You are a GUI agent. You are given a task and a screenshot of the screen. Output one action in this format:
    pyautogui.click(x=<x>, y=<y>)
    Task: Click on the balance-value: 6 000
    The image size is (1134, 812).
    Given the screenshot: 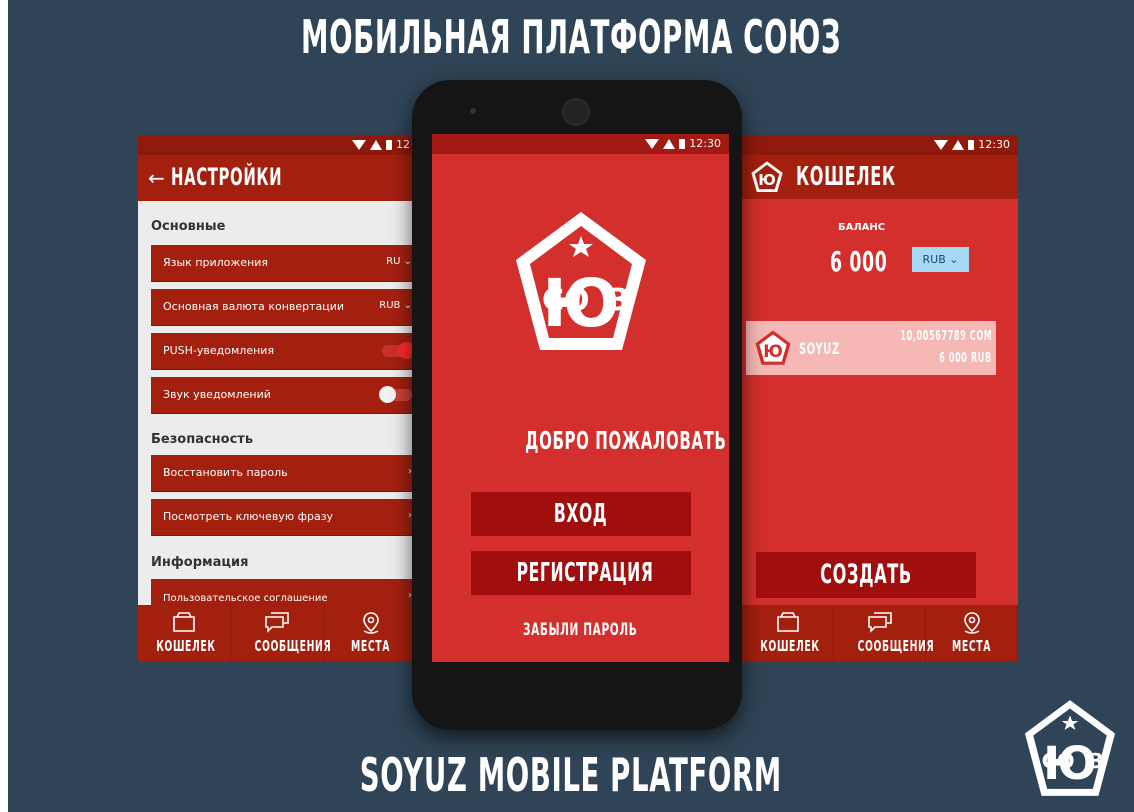 What is the action you would take?
    pyautogui.click(x=859, y=261)
    